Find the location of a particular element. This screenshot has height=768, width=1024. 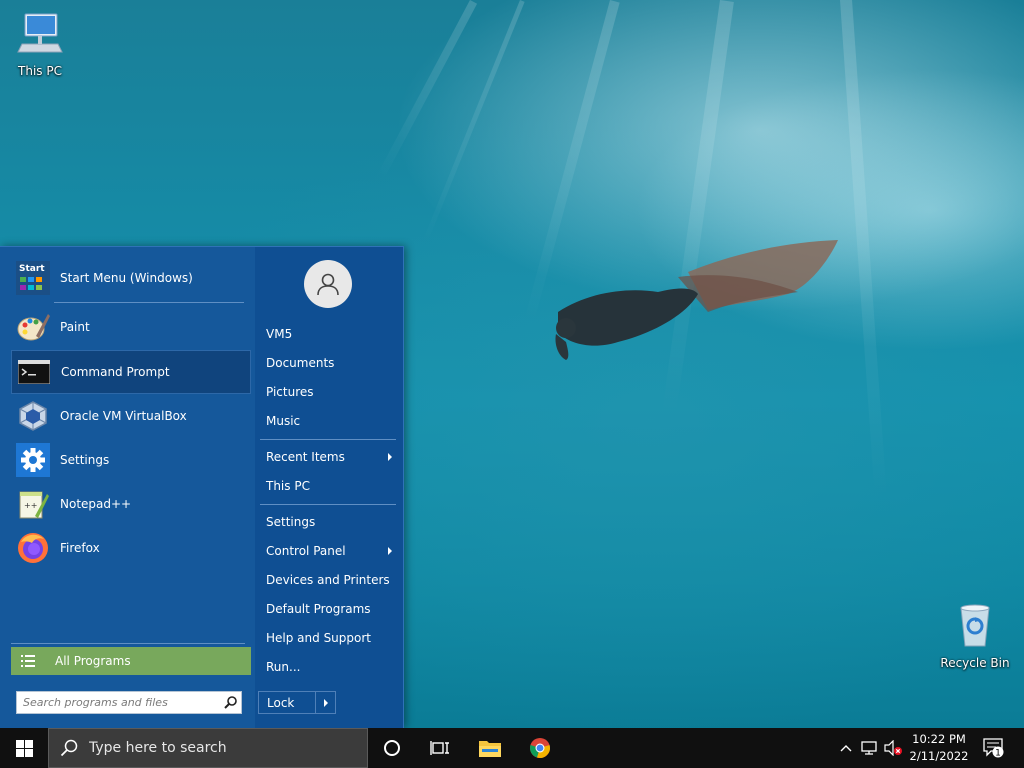

cortana-button is located at coordinates (392, 748).